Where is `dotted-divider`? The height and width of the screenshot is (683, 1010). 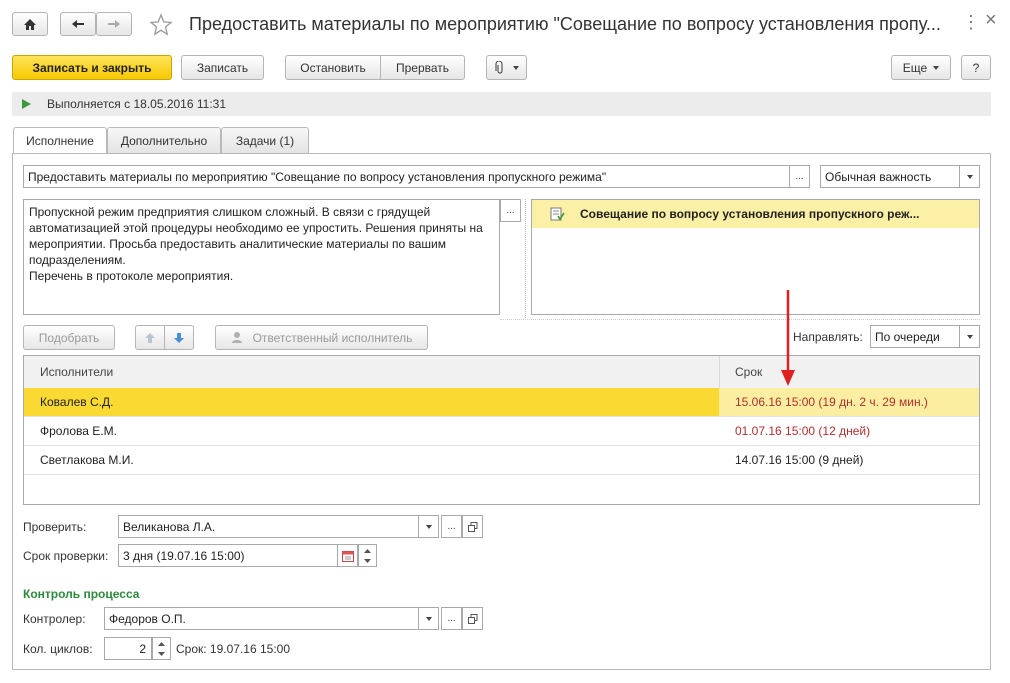 dotted-divider is located at coordinates (740, 319).